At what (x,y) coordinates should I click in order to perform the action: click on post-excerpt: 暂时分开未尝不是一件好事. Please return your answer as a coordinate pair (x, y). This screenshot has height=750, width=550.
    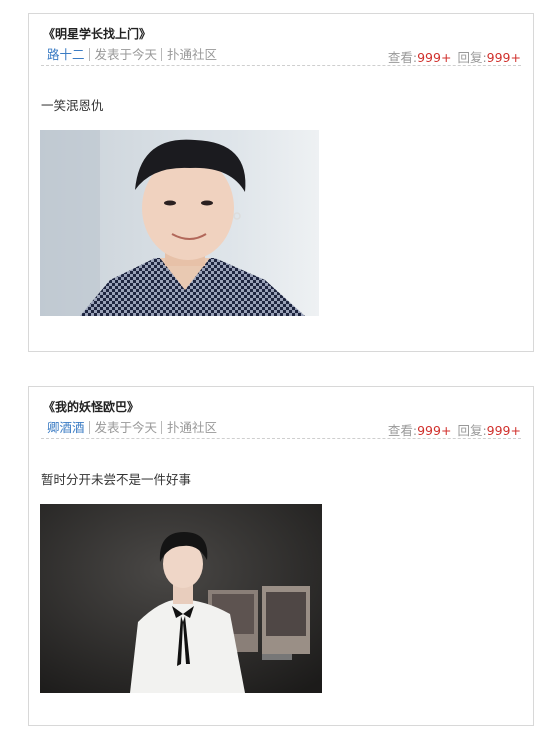
    Looking at the image, I should click on (116, 479).